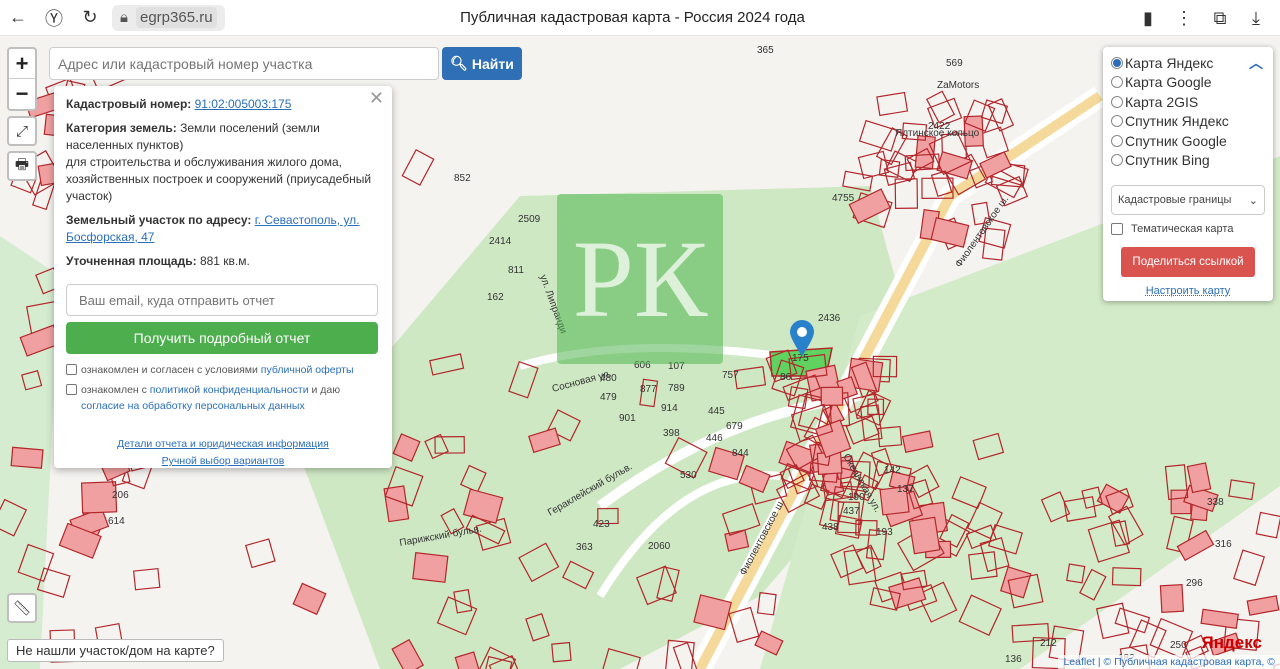 This screenshot has height=669, width=1280. I want to click on get-report-button: Получить подробный отчет, so click(222, 338).